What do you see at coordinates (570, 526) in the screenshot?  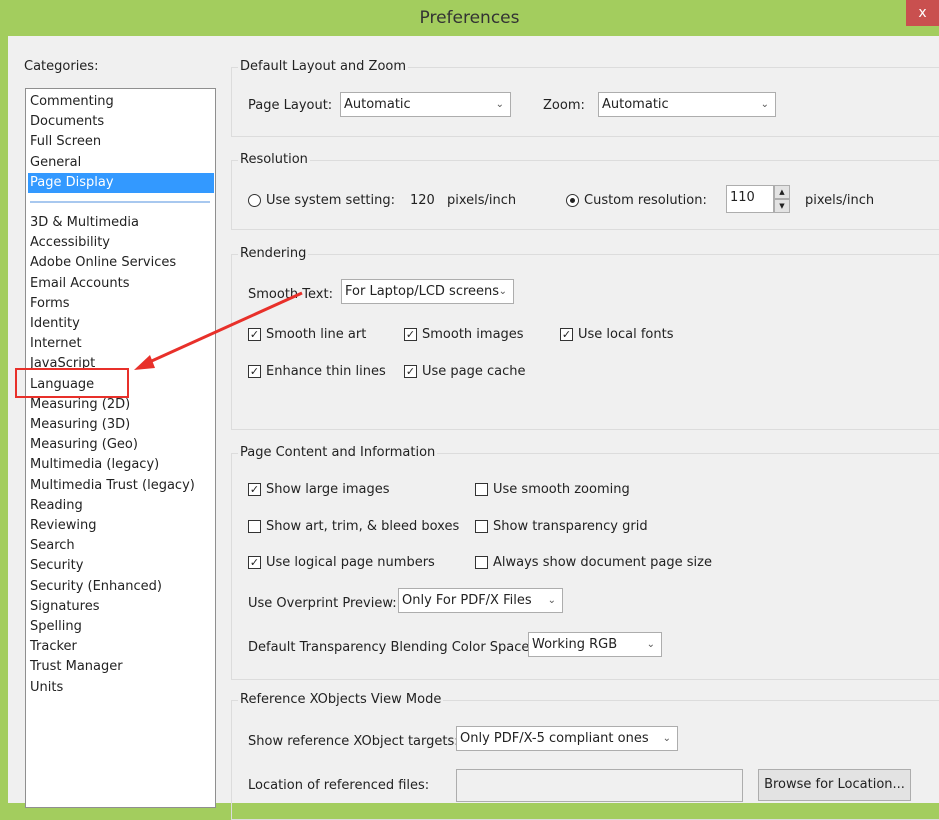 I see `checkbox-label: Show transparency grid` at bounding box center [570, 526].